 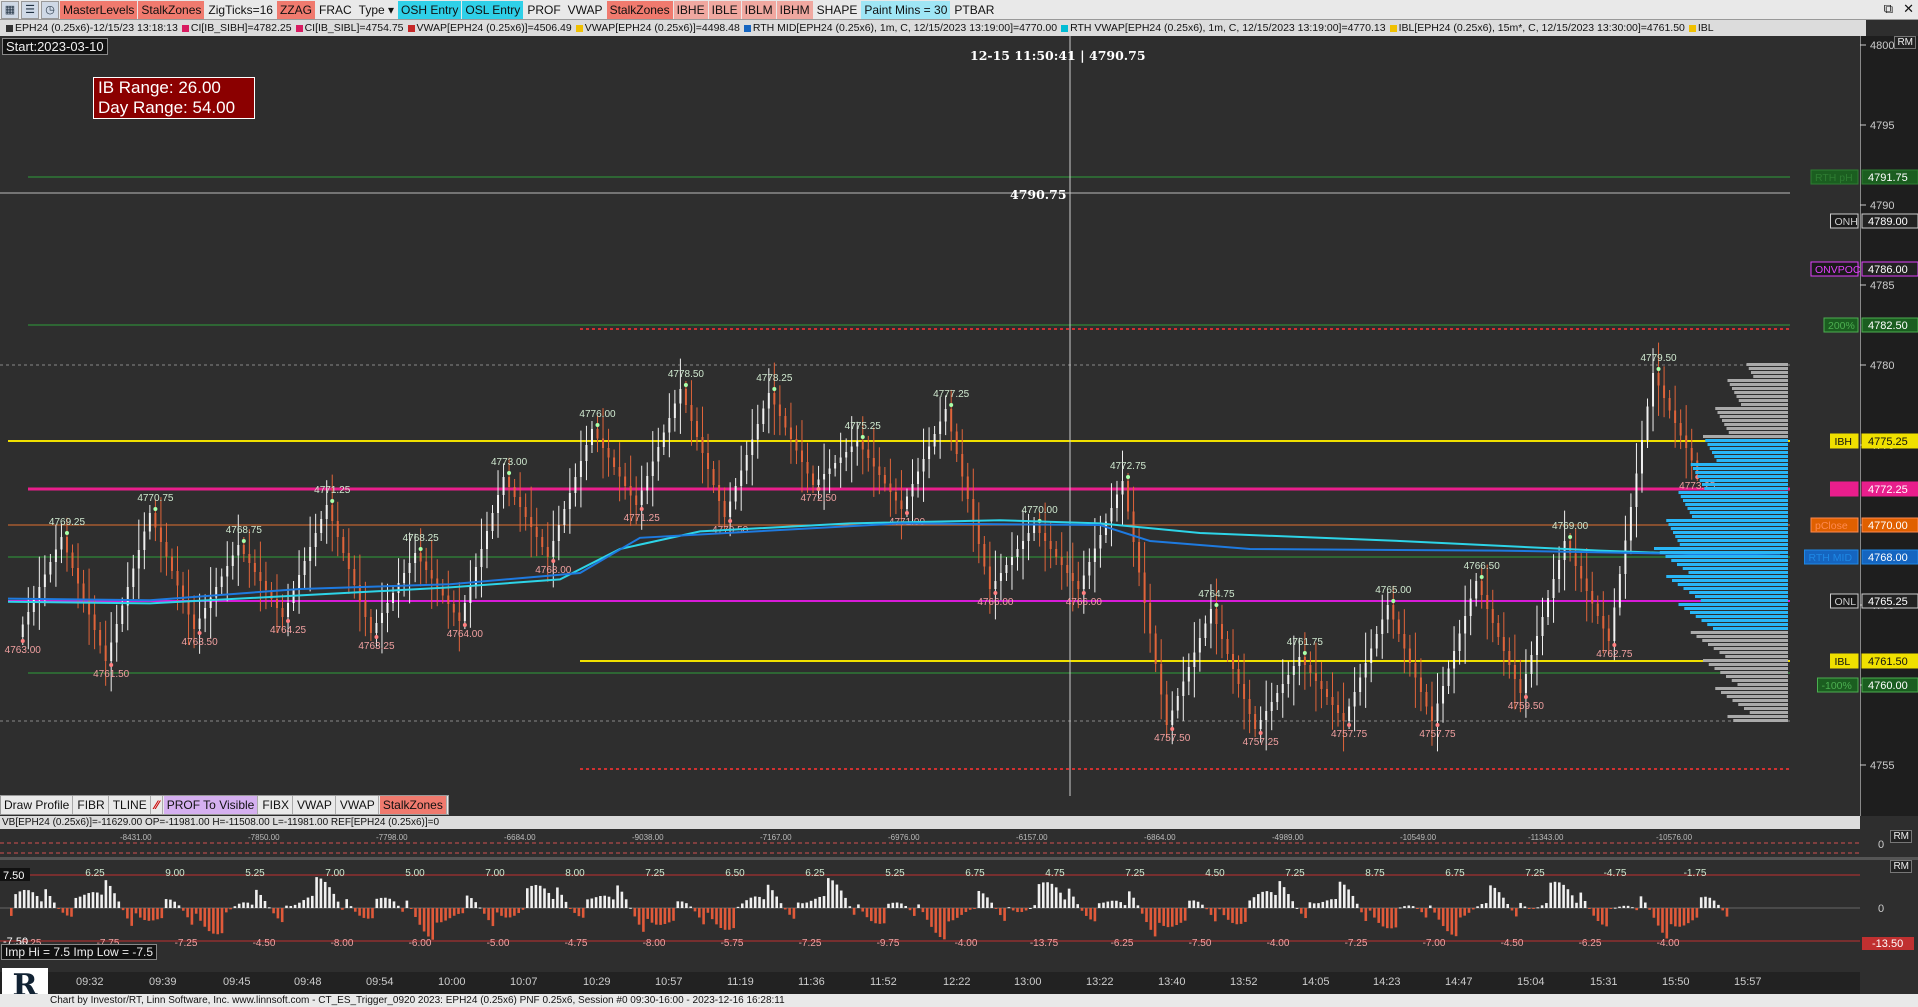 I want to click on toolbar-button: Paint Mins = 30, so click(x=906, y=9).